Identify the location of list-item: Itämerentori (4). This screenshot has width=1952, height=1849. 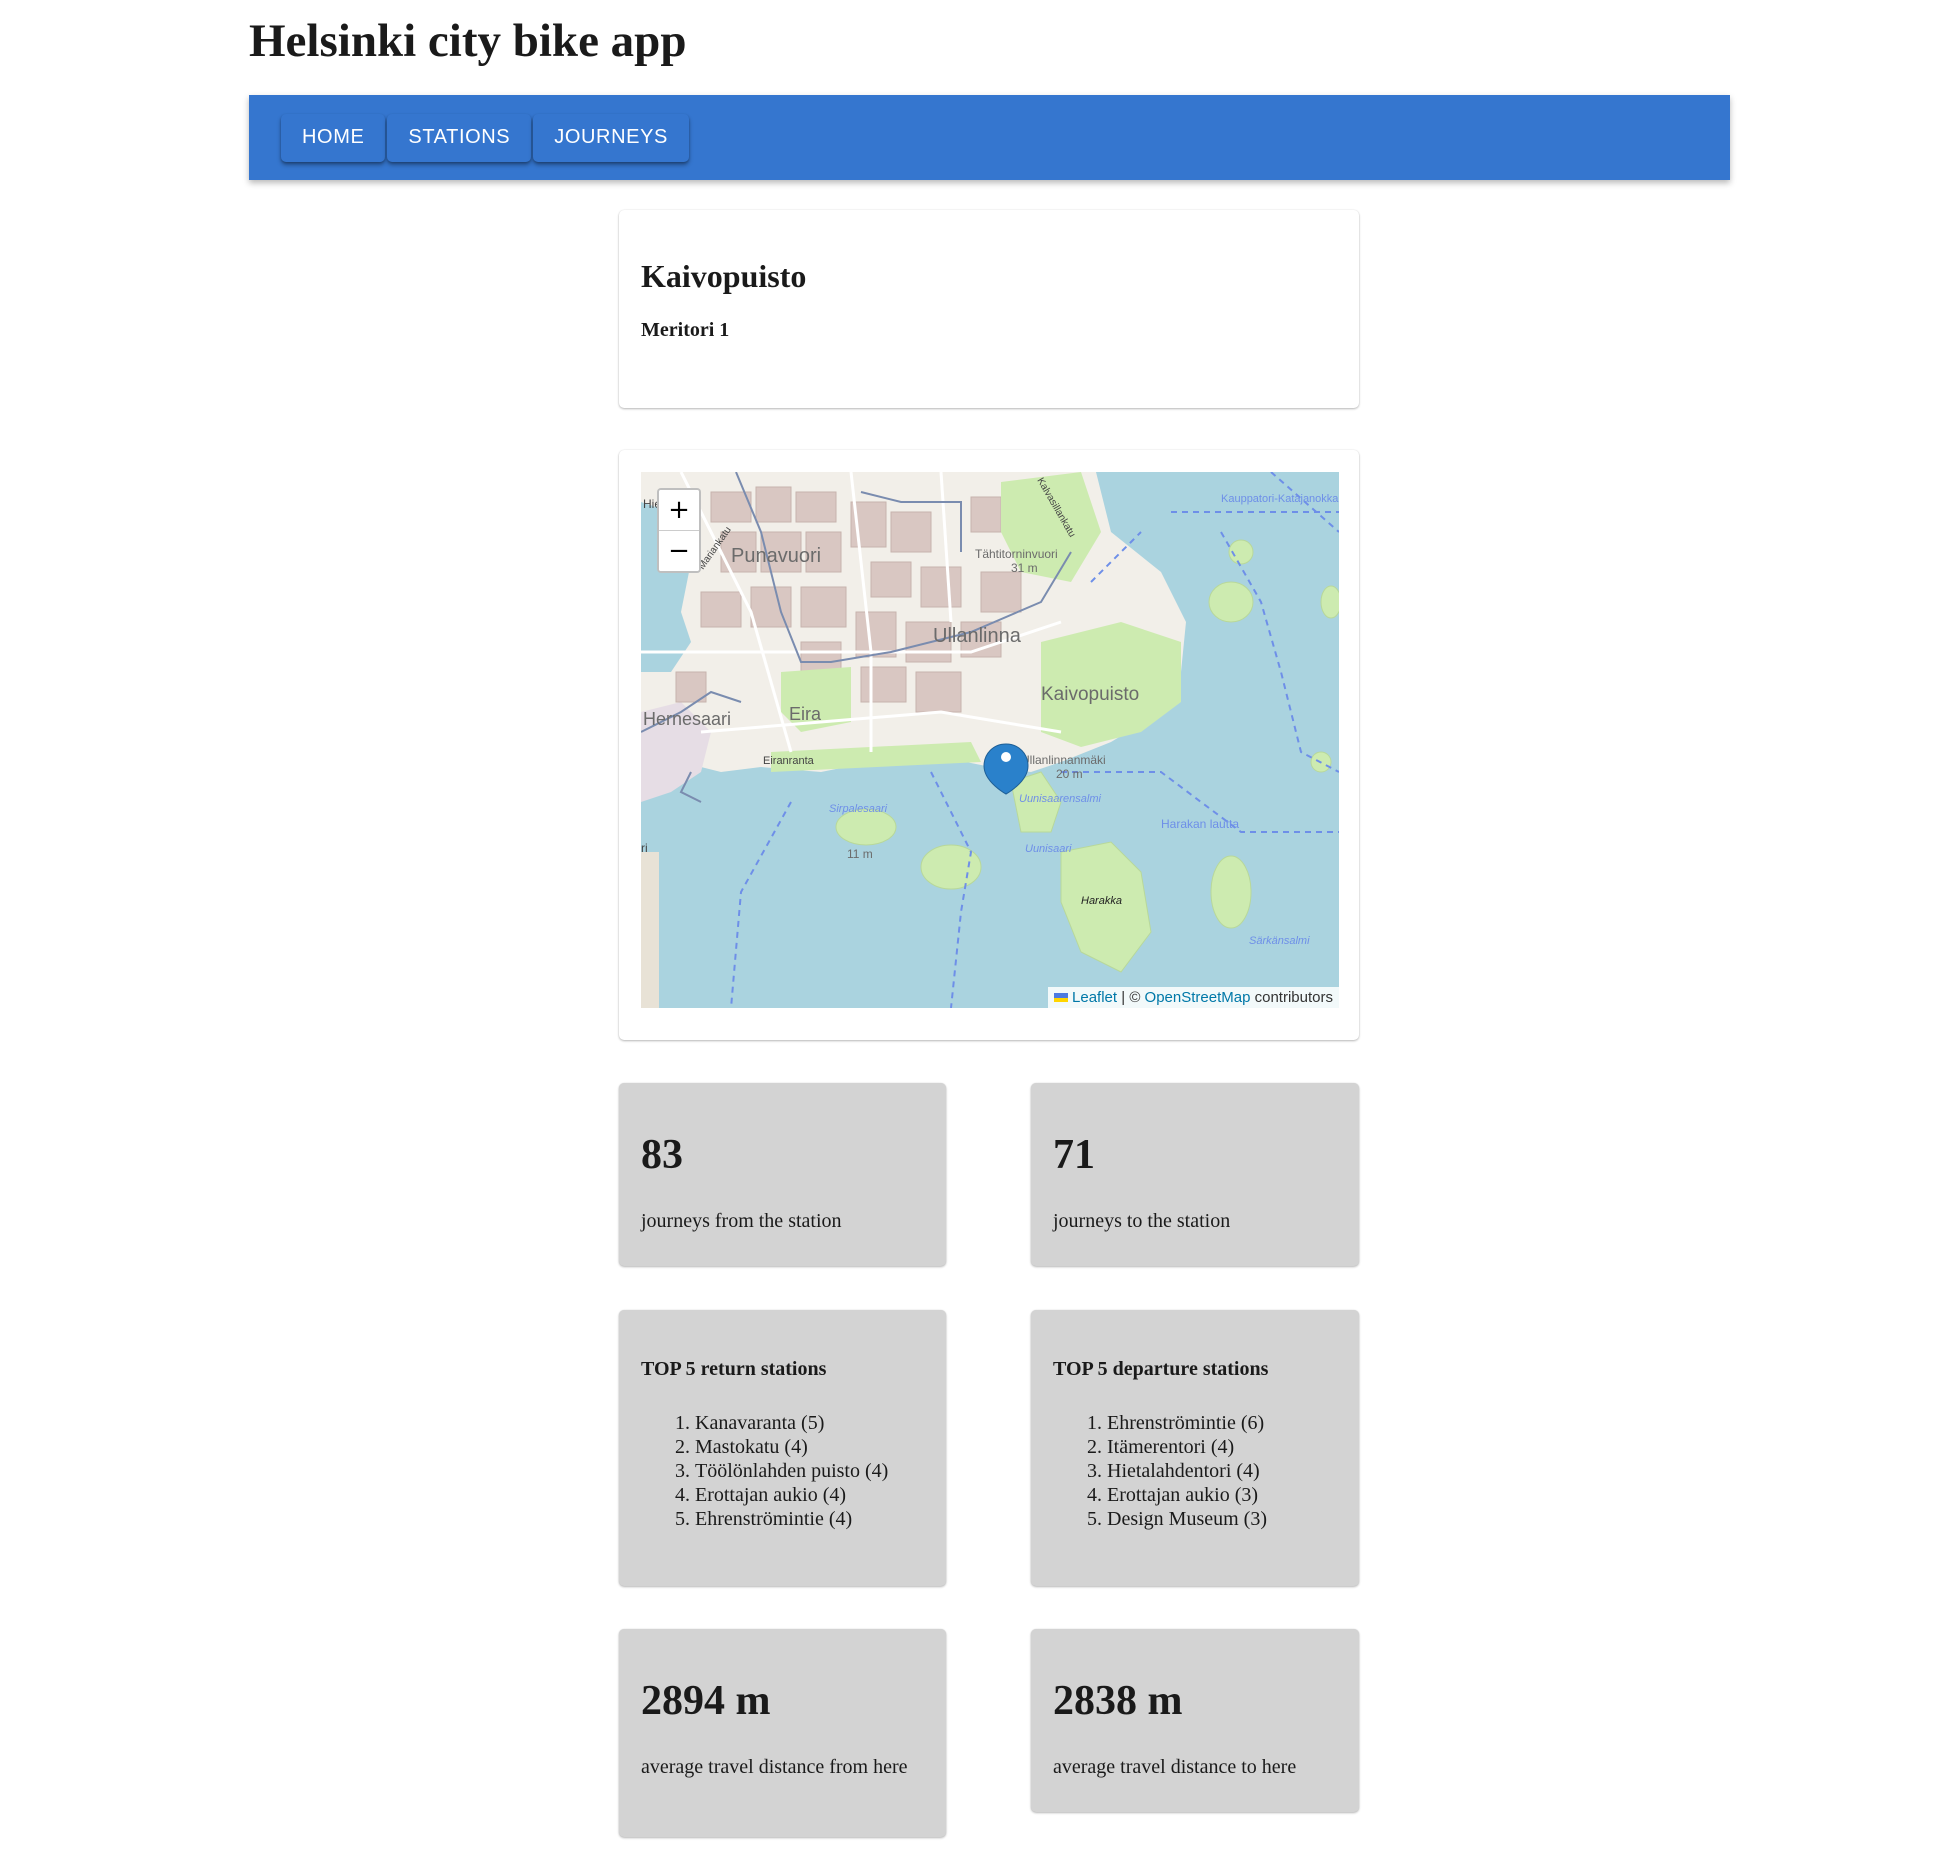
(1222, 1447).